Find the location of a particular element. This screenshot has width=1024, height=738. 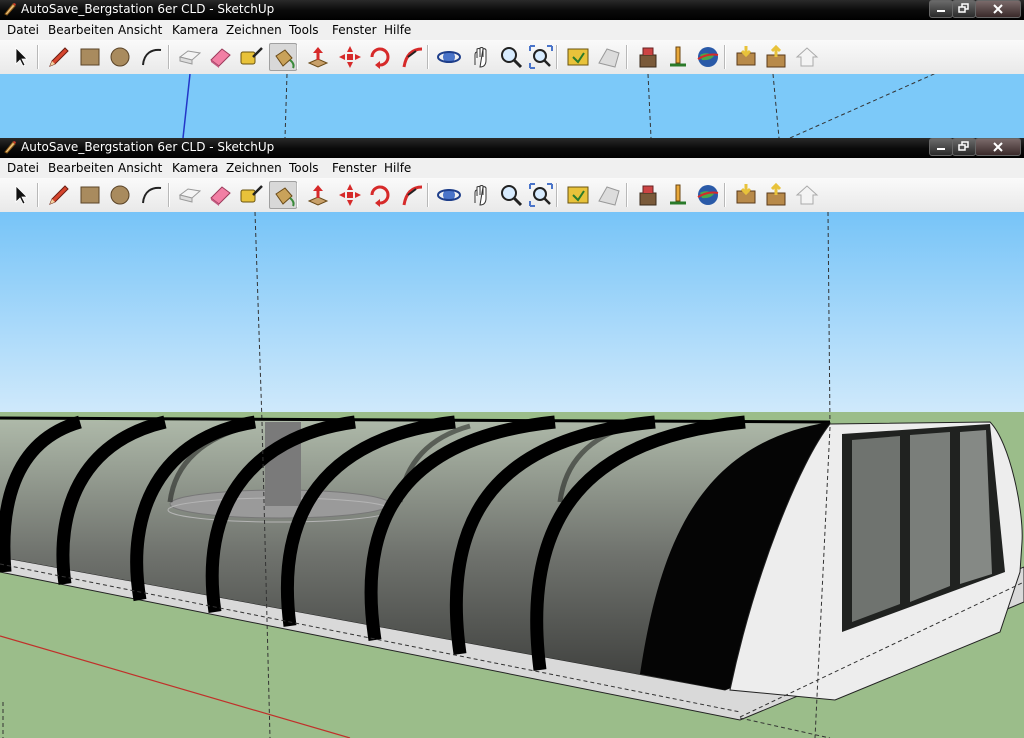

toggle-terrain-icon is located at coordinates (609, 196).